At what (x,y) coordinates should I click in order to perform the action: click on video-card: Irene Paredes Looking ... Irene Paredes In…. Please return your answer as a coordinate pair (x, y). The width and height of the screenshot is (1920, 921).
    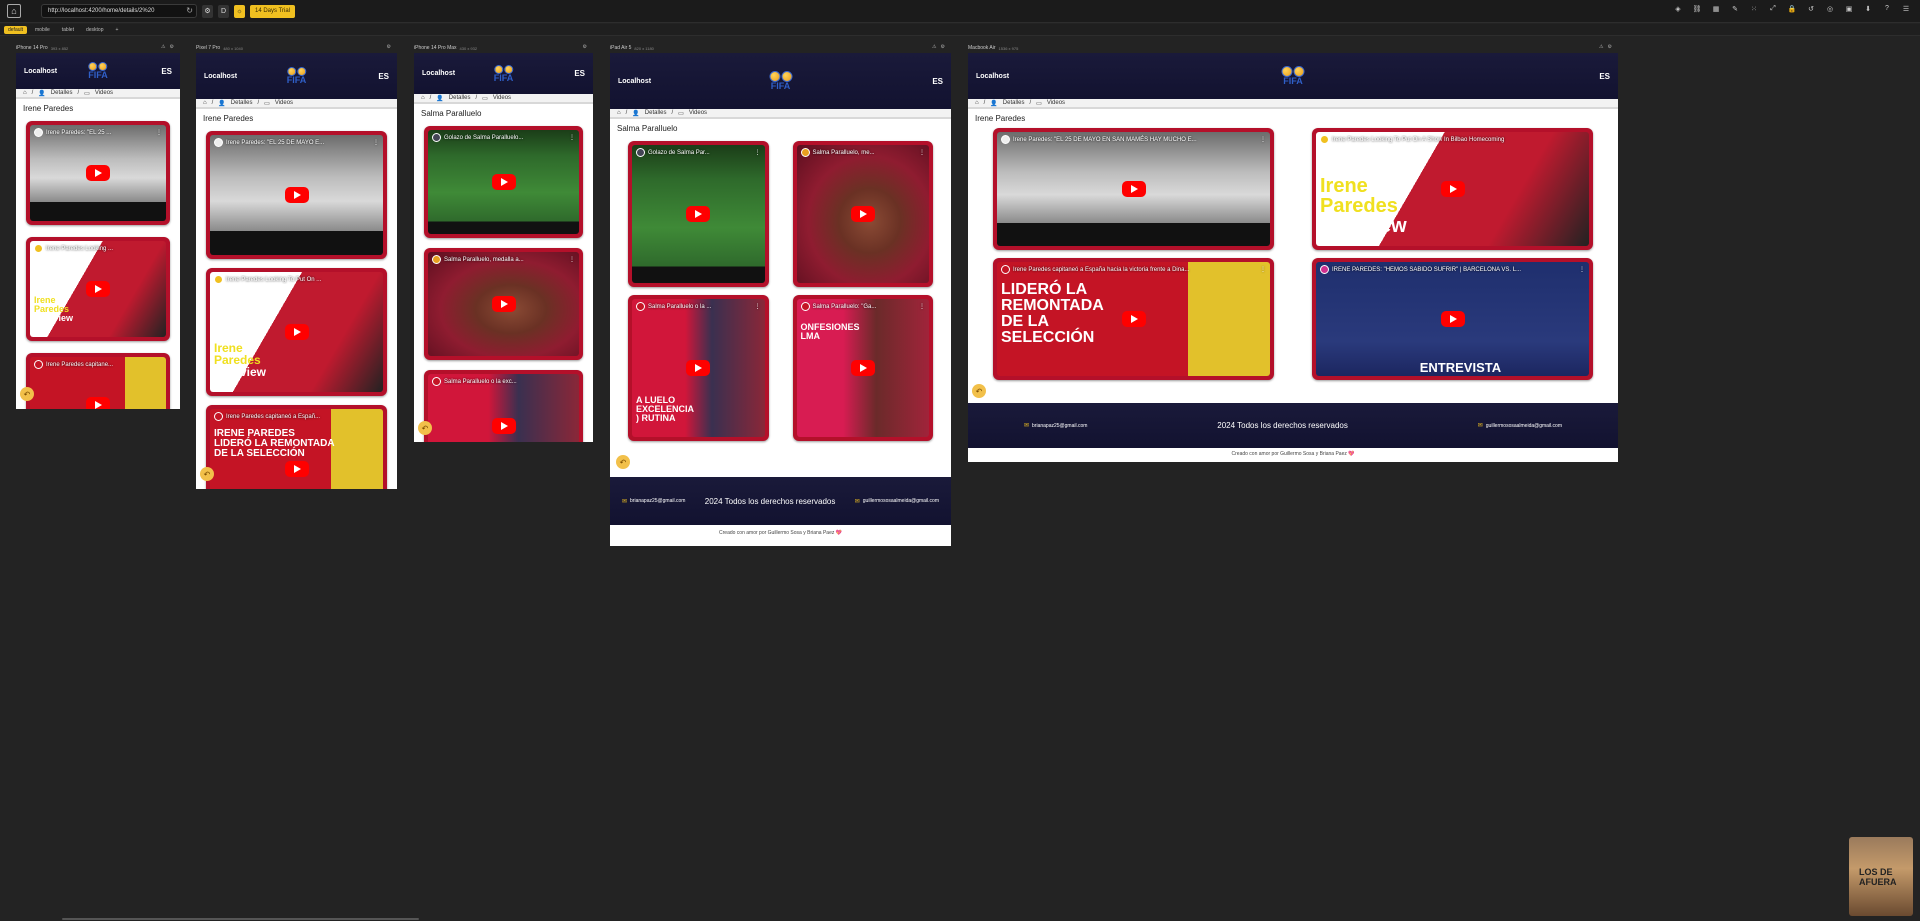
    Looking at the image, I should click on (98, 289).